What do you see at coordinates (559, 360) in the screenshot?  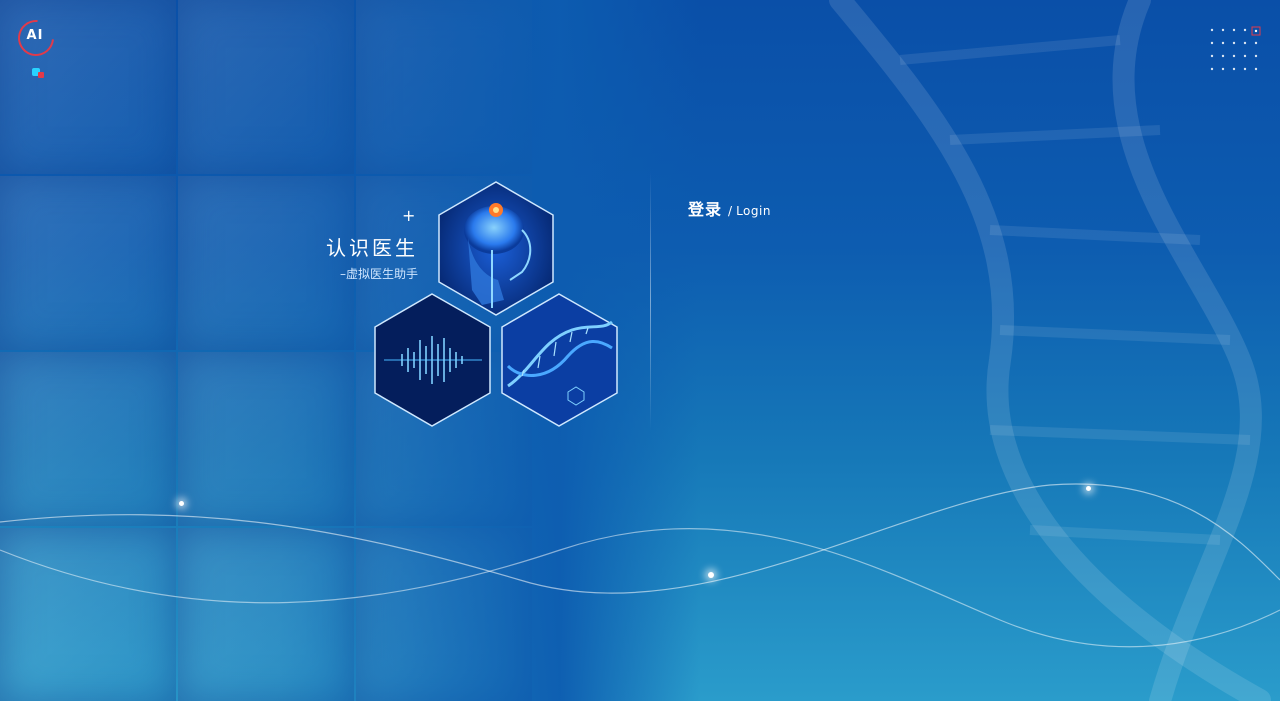 I see `dna-hexagon-icon` at bounding box center [559, 360].